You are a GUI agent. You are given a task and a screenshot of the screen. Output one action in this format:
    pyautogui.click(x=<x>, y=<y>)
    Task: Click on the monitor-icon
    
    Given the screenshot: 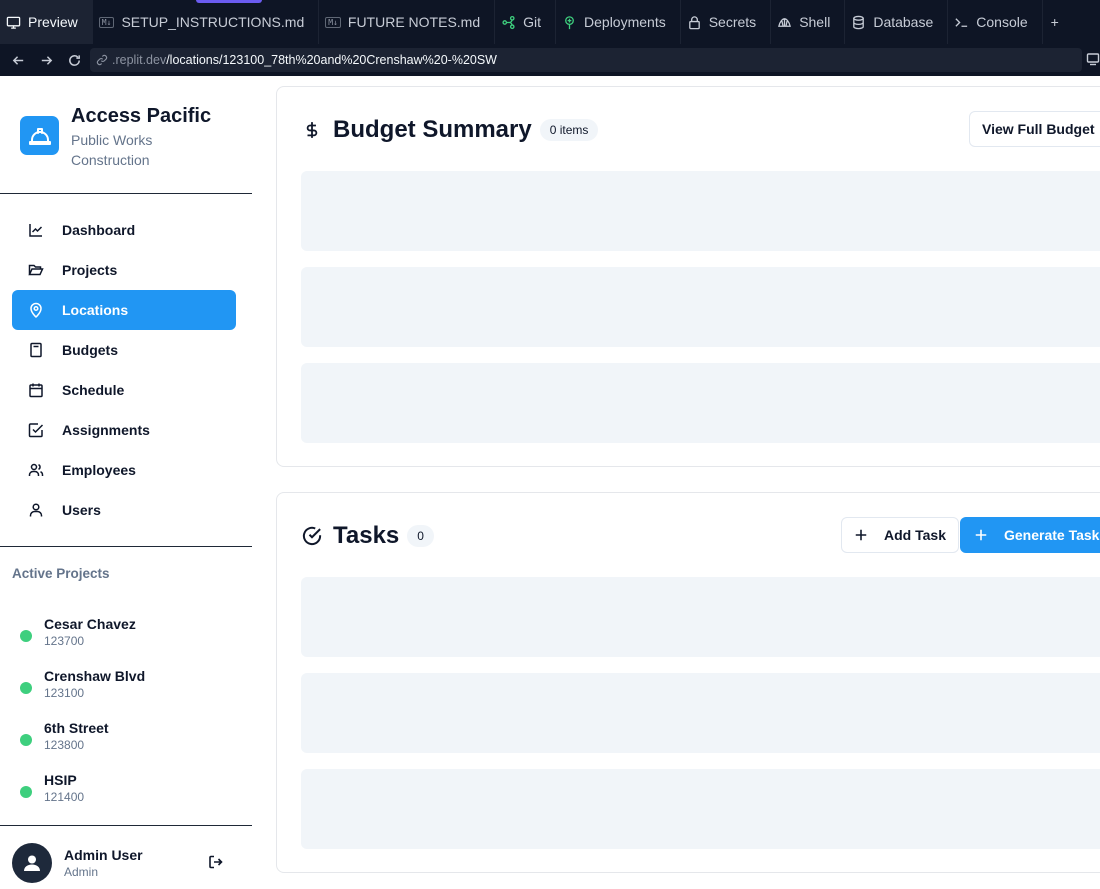 What is the action you would take?
    pyautogui.click(x=13, y=22)
    